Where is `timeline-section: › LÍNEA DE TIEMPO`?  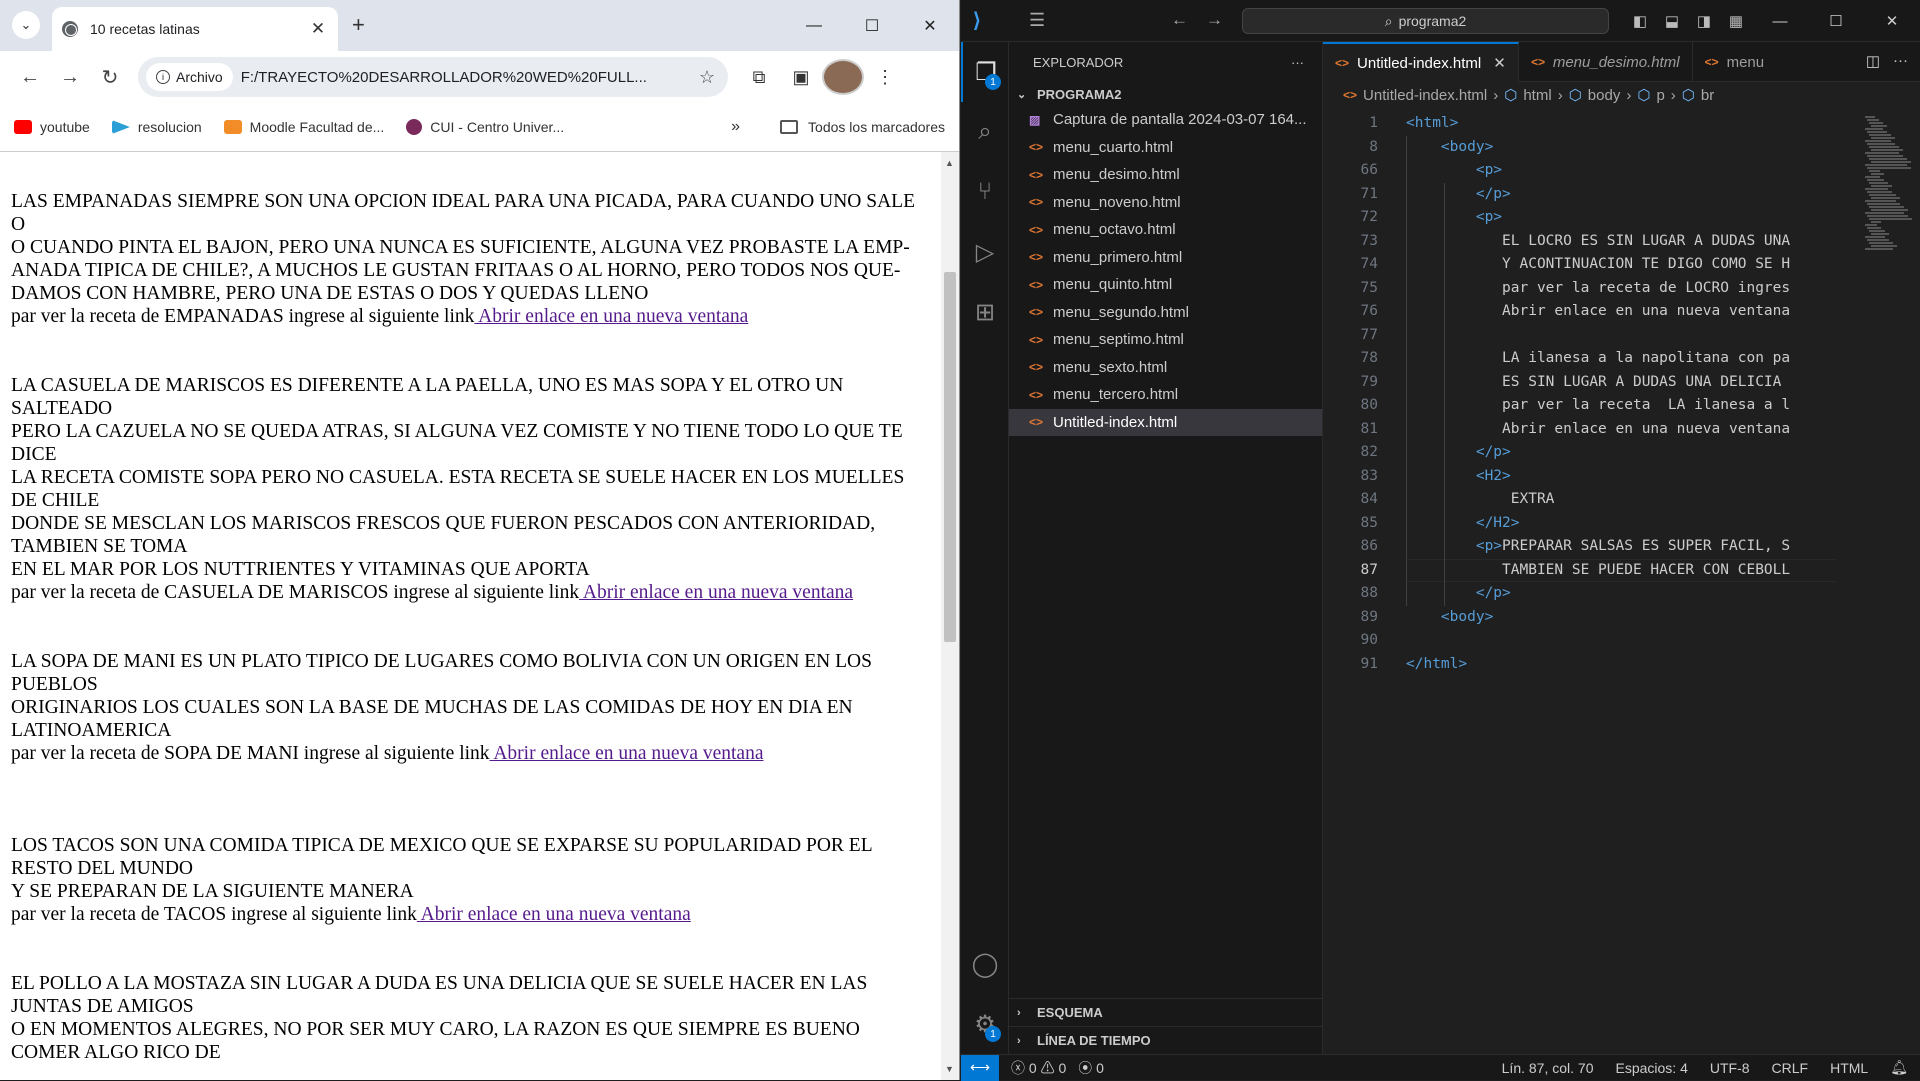 timeline-section: › LÍNEA DE TIEMPO is located at coordinates (1165, 1040).